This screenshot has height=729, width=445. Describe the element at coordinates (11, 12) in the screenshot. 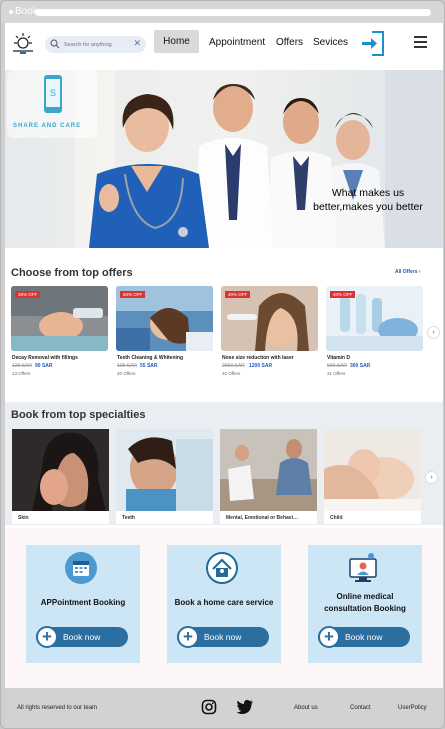

I see `window-dot-icon` at that location.